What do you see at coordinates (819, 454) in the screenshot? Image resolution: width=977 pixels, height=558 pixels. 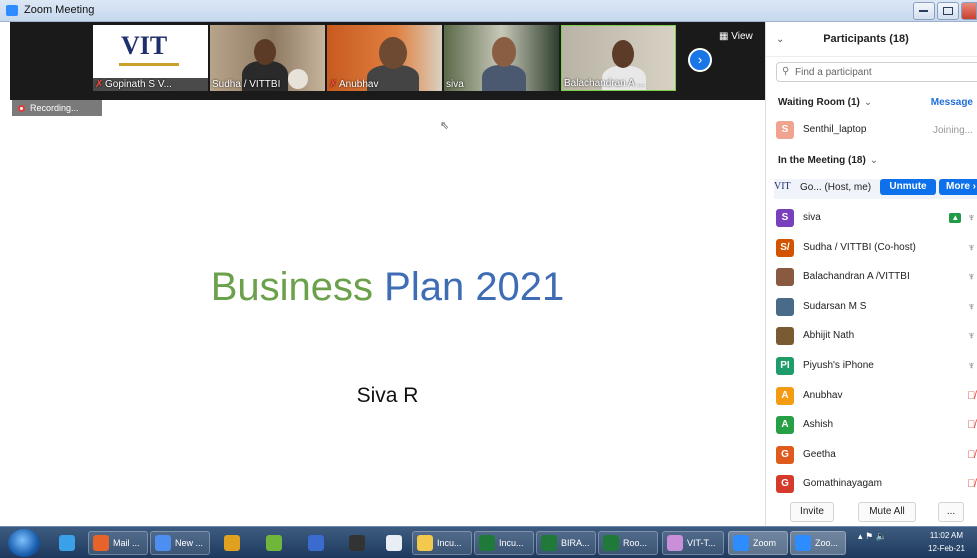 I see `participant-name: Geetha` at bounding box center [819, 454].